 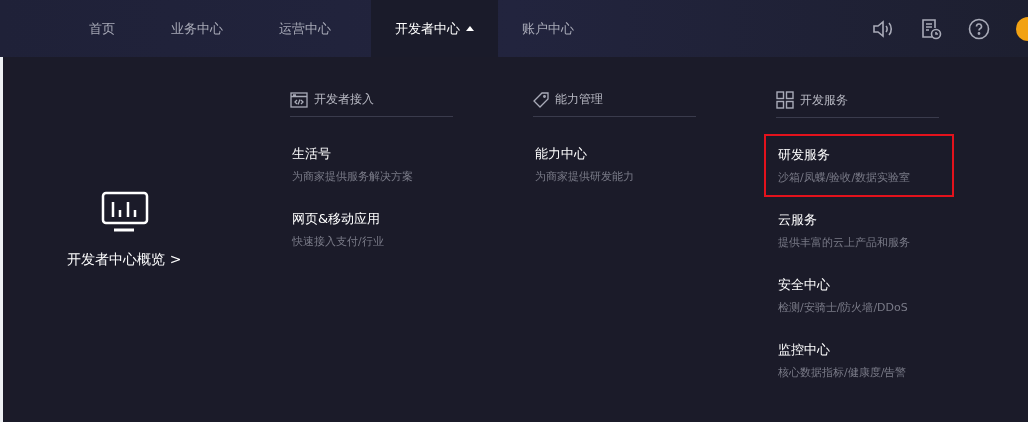 What do you see at coordinates (373, 229) in the screenshot?
I see `menu-item: 网页&移动应用 快速接入支付/行业` at bounding box center [373, 229].